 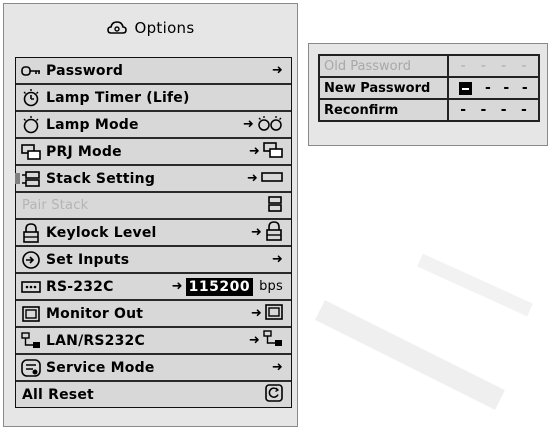 What do you see at coordinates (424, 331) in the screenshot?
I see `watermark-graphic` at bounding box center [424, 331].